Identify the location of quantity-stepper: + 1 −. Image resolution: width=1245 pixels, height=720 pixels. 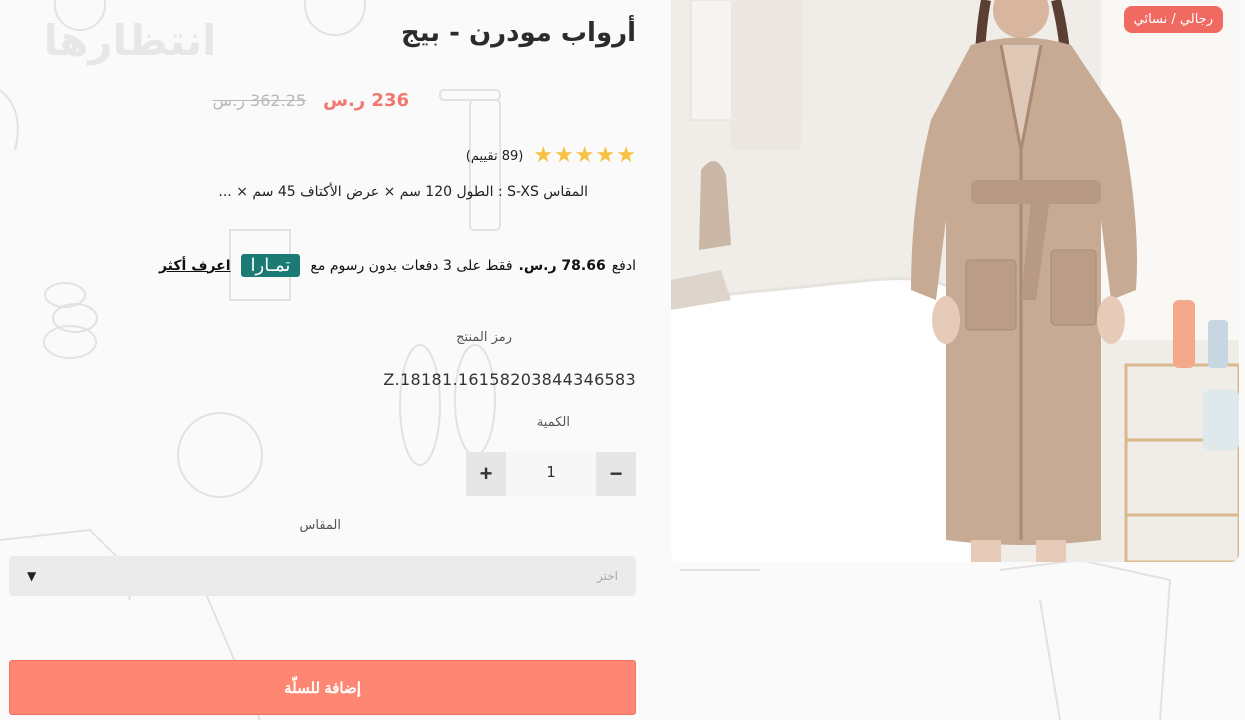
(551, 474).